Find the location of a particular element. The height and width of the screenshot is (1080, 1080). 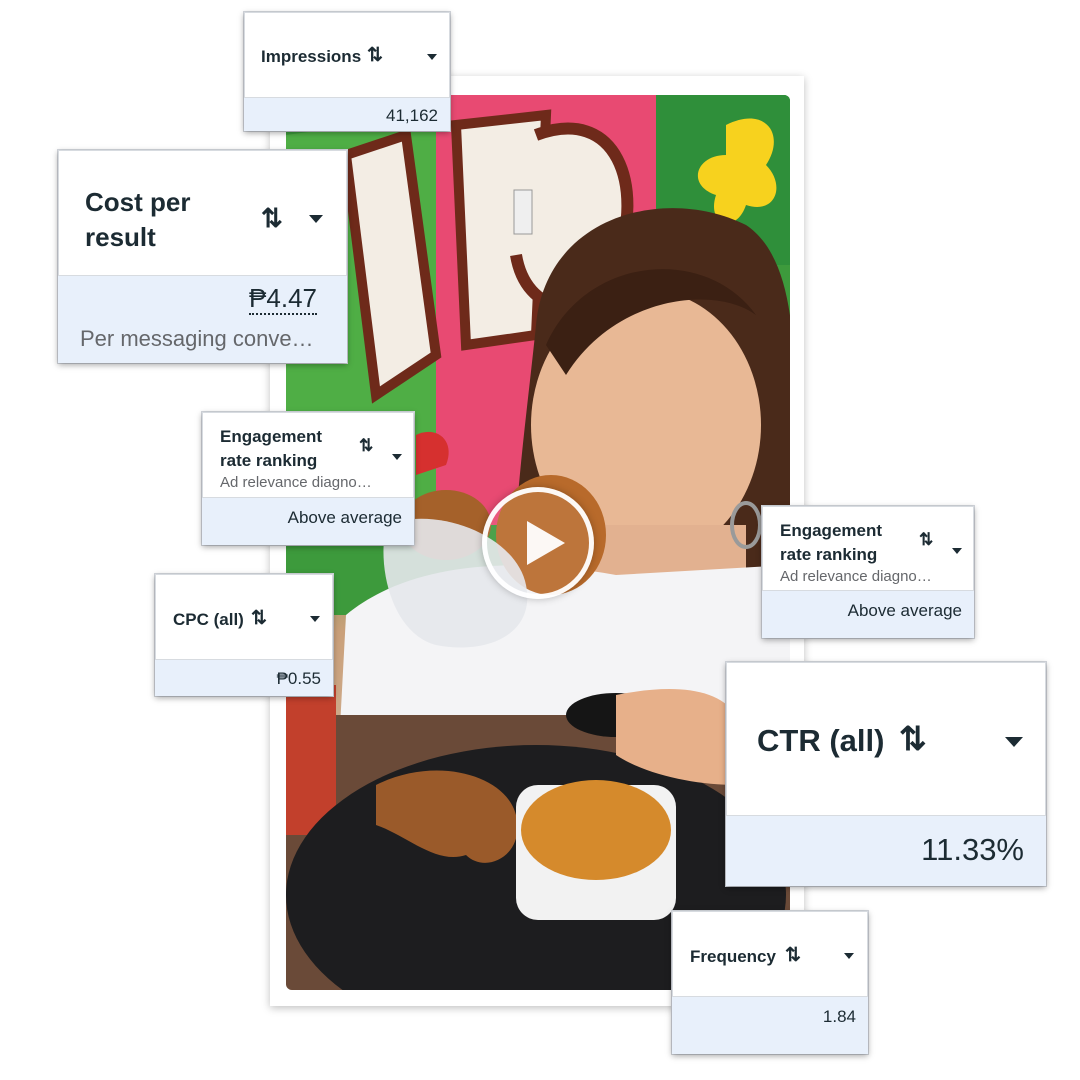

cpc-title: CPC (all) is located at coordinates (208, 619).